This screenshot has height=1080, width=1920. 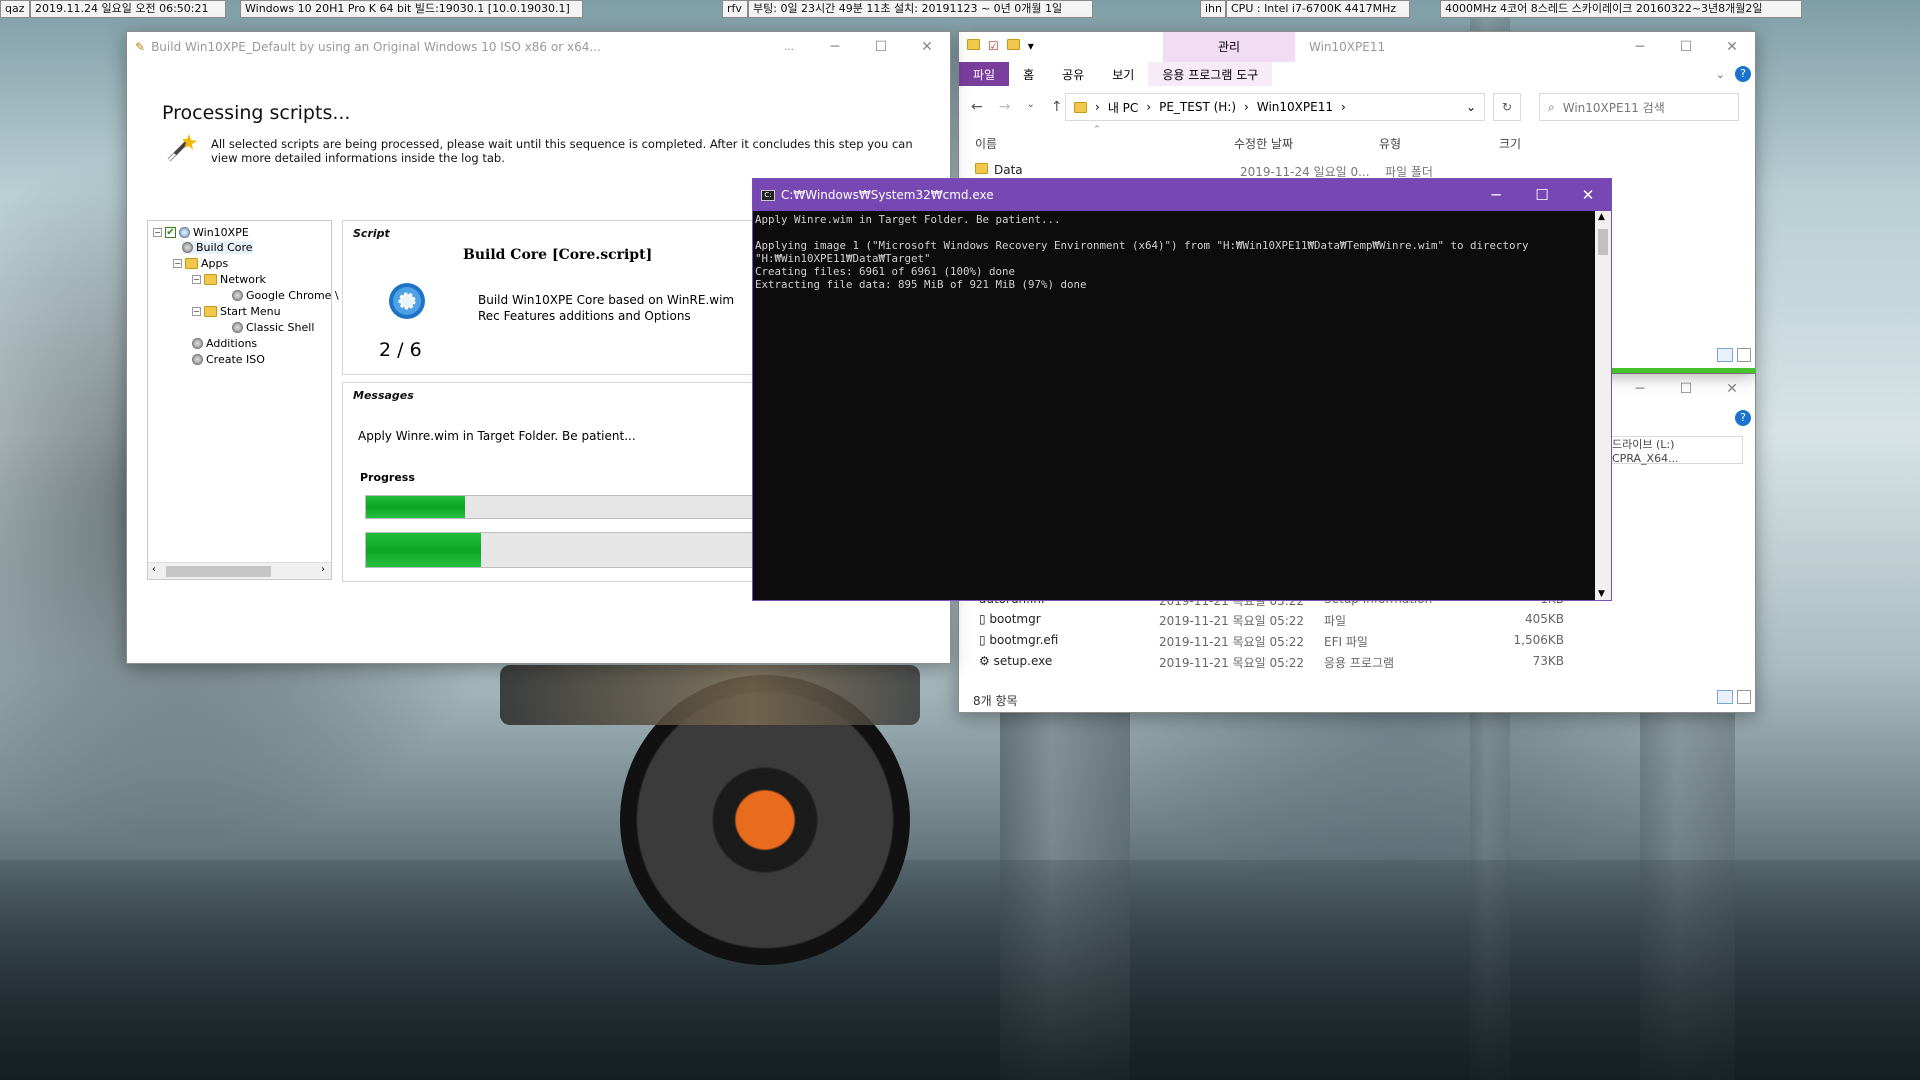 What do you see at coordinates (1197, 107) in the screenshot?
I see `breadcrumb-item: PE_TEST (H:)` at bounding box center [1197, 107].